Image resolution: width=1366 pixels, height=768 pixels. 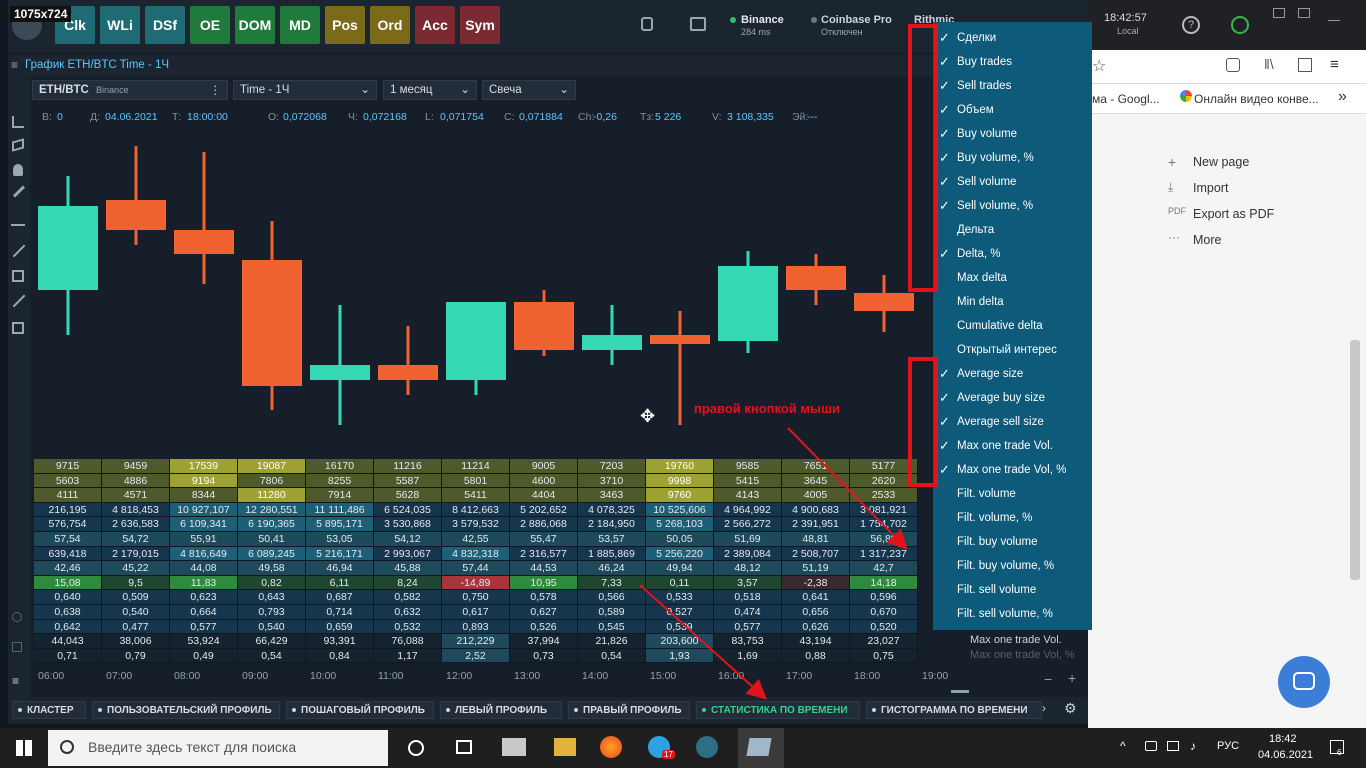 I want to click on highlight-box-top, so click(x=923, y=158).